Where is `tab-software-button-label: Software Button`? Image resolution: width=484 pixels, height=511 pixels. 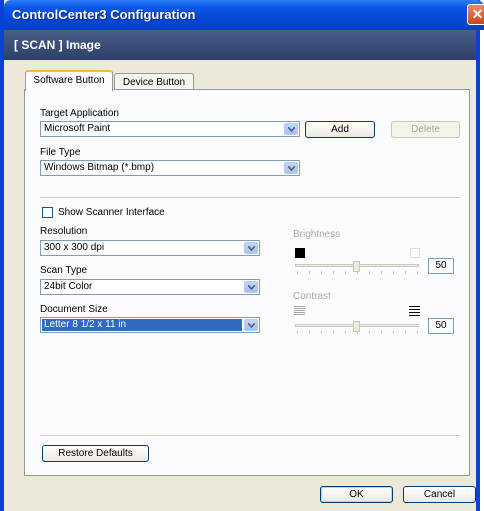 tab-software-button-label: Software Button is located at coordinates (69, 80).